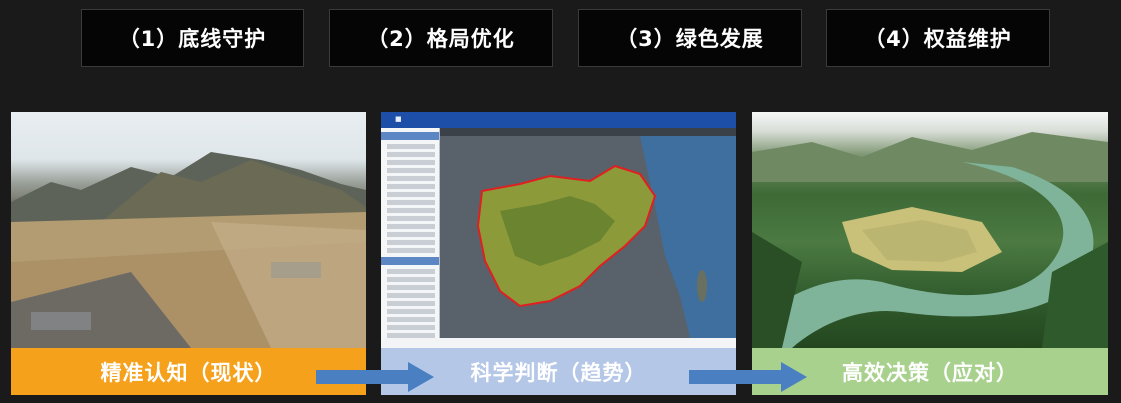 This screenshot has width=1121, height=403. I want to click on map-view, so click(588, 237).